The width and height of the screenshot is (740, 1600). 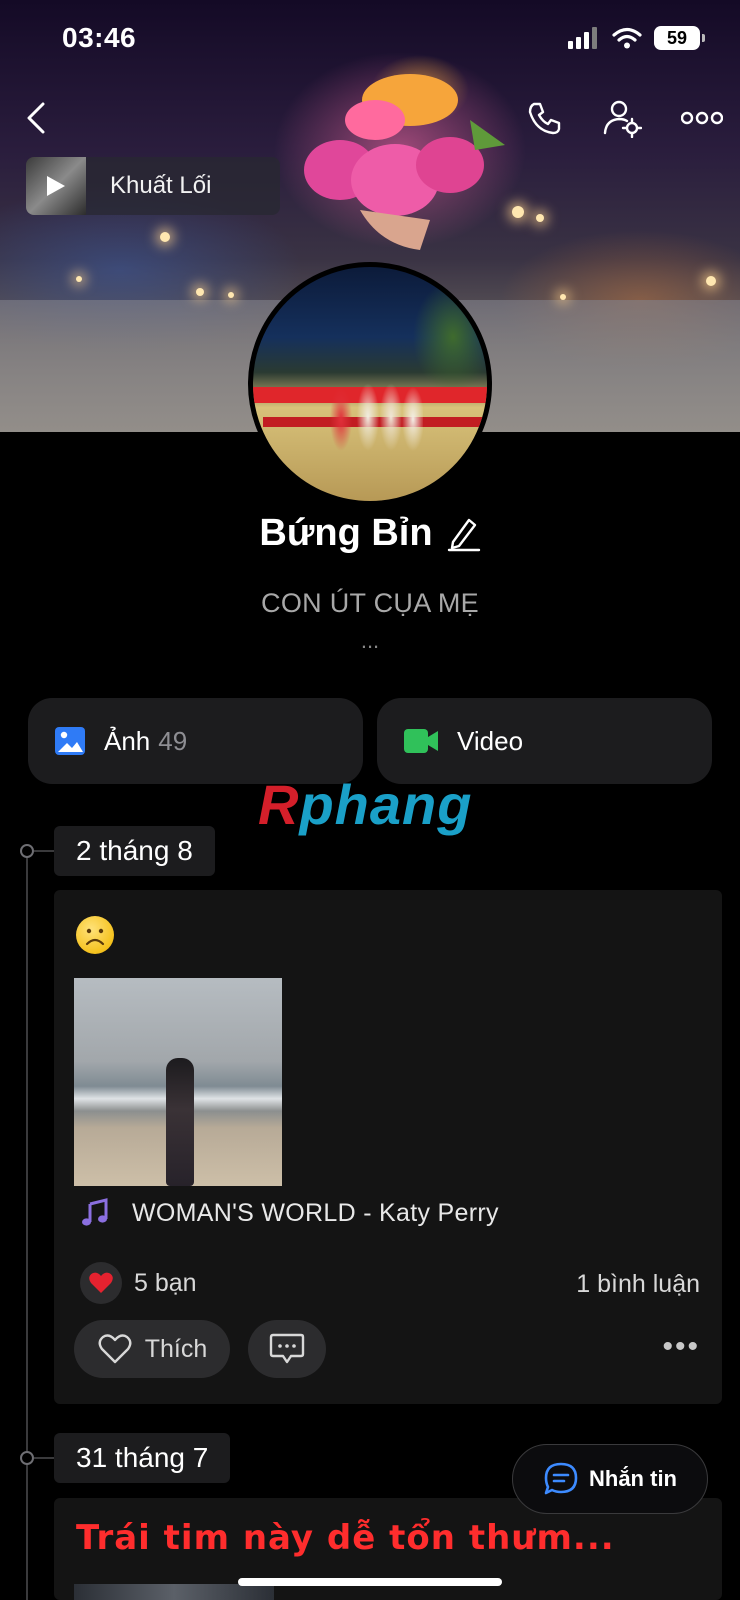 I want to click on profile-name-row: Bứng Bỉn, so click(x=370, y=533).